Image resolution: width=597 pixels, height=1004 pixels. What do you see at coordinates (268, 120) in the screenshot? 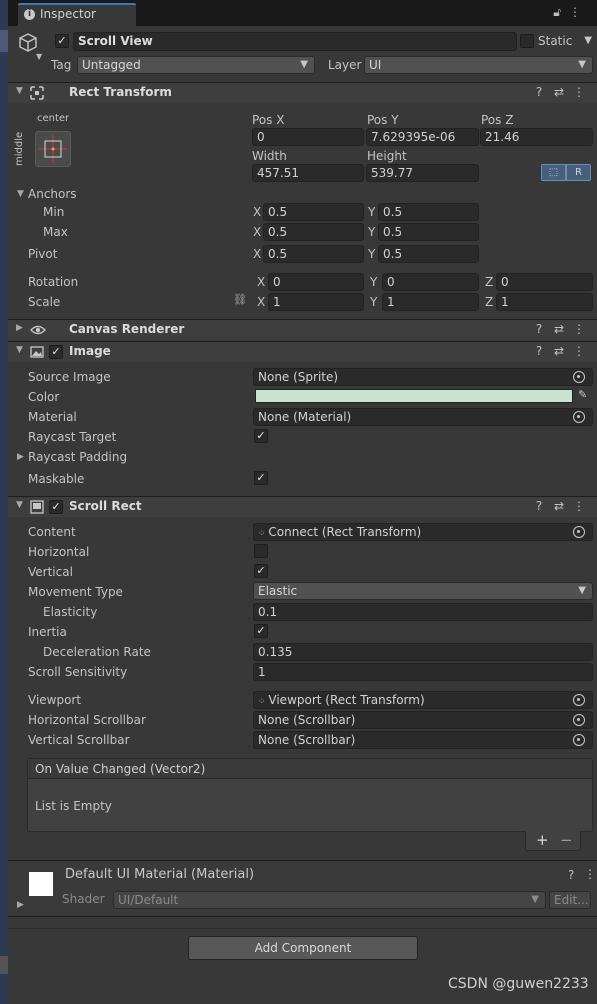
I see `pos-x-label: Pos X` at bounding box center [268, 120].